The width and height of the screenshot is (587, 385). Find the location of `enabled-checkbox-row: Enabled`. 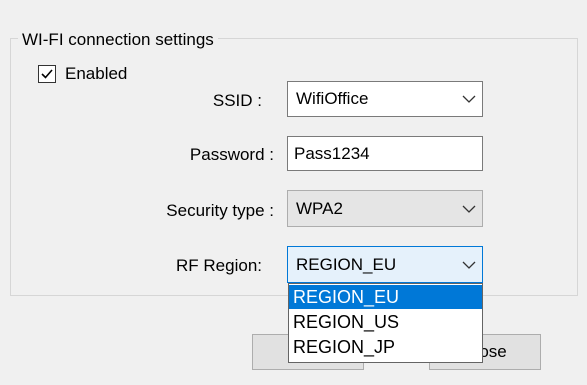

enabled-checkbox-row: Enabled is located at coordinates (82, 74).